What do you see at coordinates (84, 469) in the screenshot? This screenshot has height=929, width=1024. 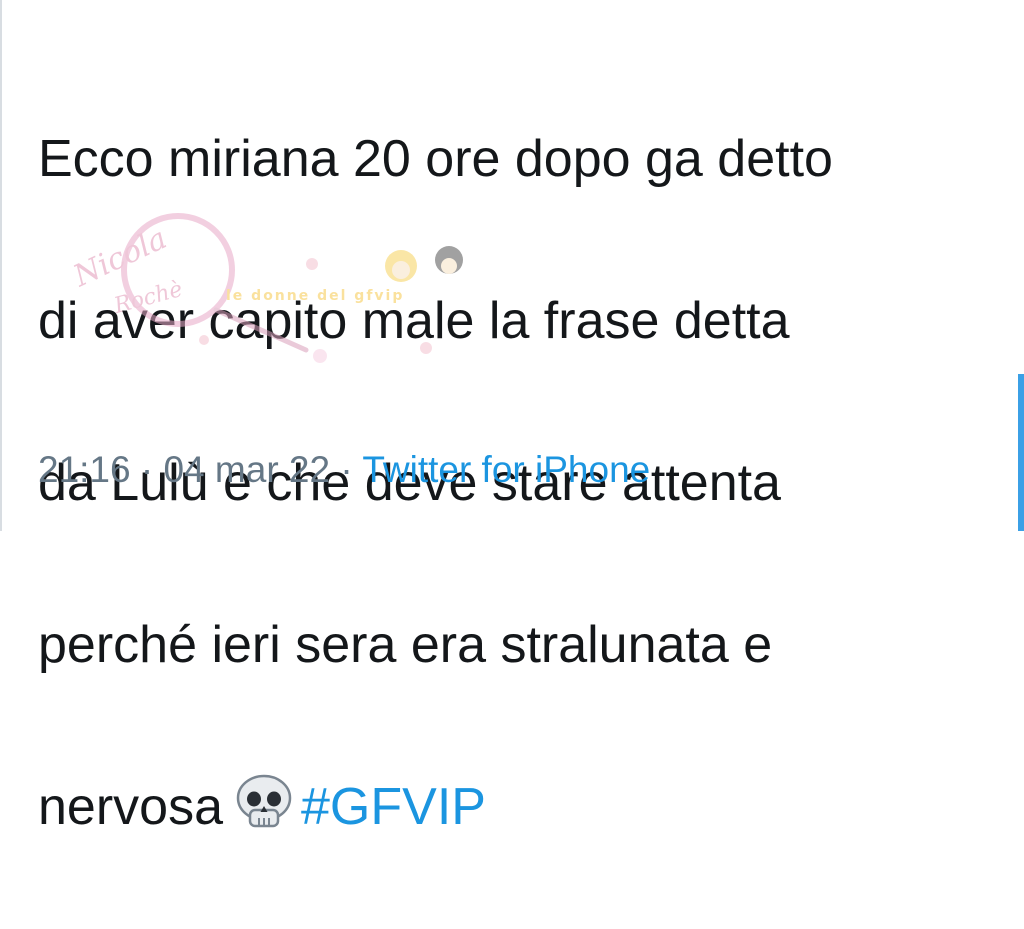 I see `tweet-time: 21:16` at bounding box center [84, 469].